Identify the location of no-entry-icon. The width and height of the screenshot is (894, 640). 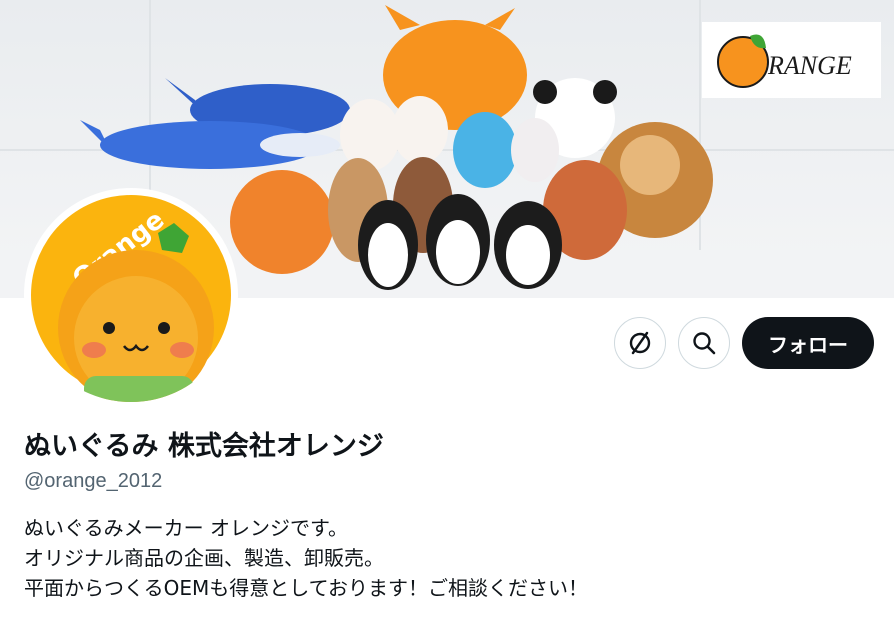
(640, 343).